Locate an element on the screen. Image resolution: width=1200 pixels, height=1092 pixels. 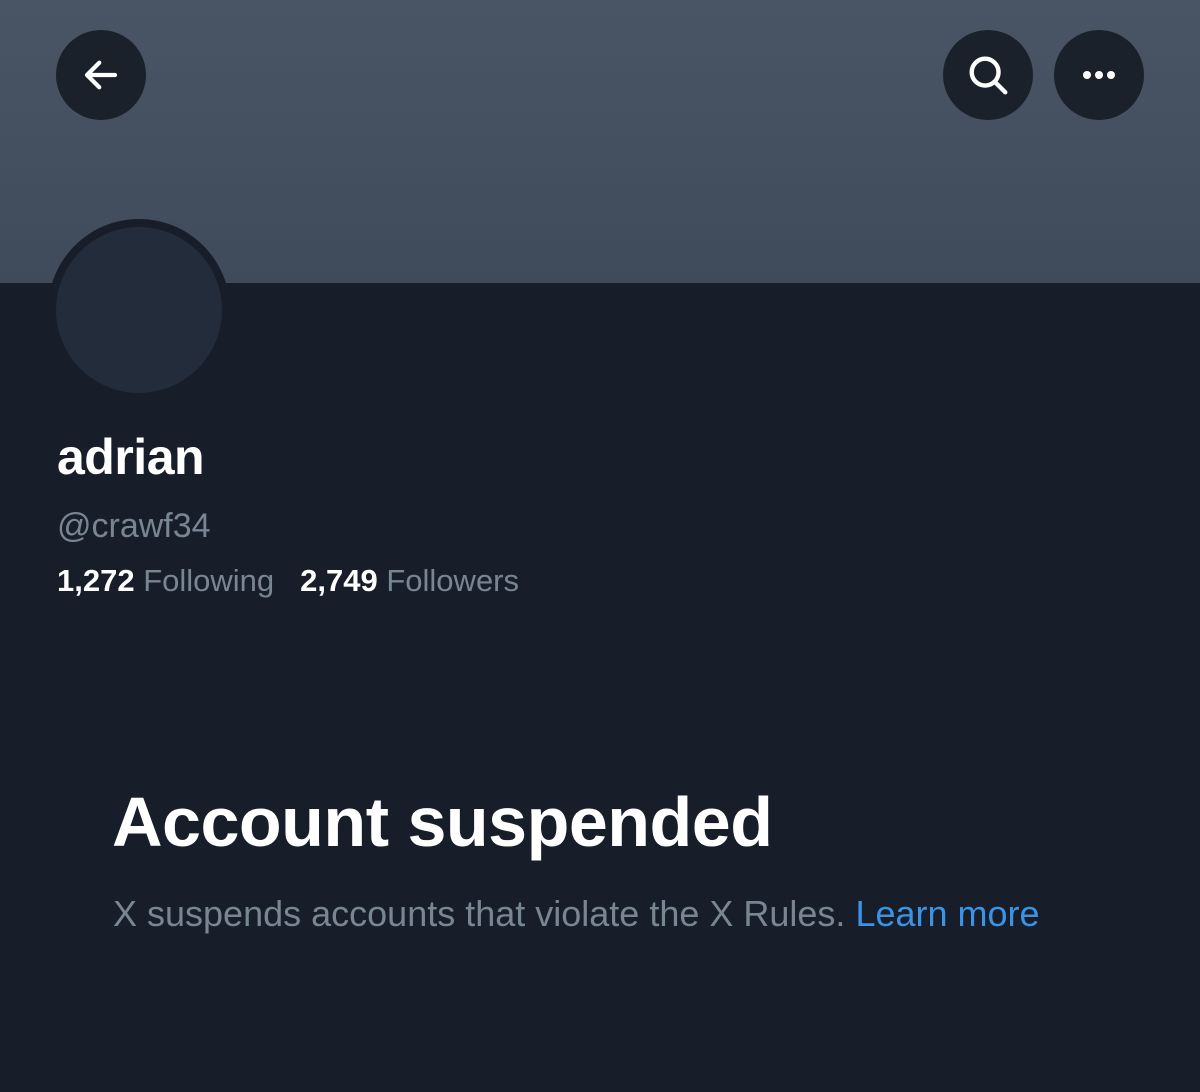
suspended-title: Account suspended is located at coordinates (442, 822).